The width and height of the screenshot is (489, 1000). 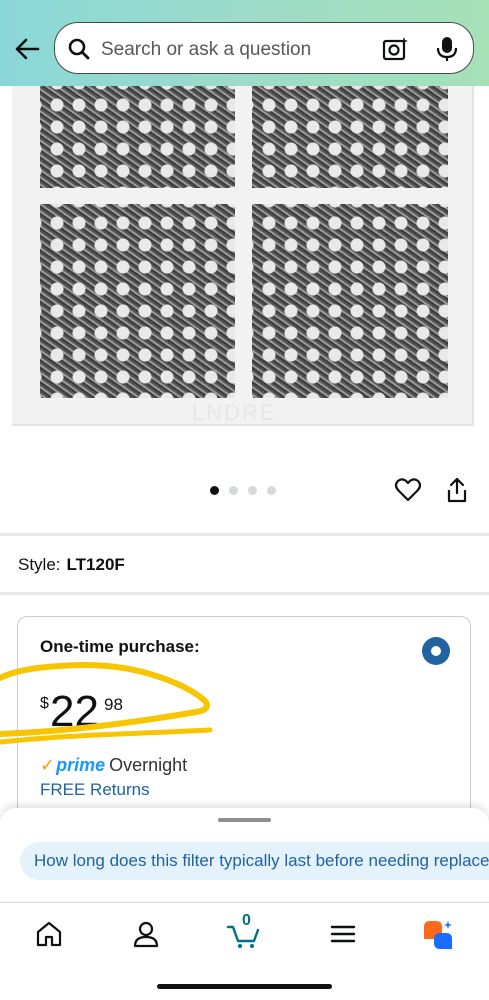 I want to click on prime-logo: prime, so click(x=81, y=765).